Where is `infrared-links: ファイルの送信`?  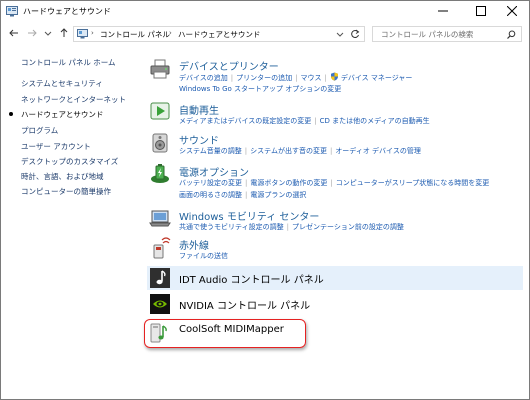 infrared-links: ファイルの送信 is located at coordinates (203, 256).